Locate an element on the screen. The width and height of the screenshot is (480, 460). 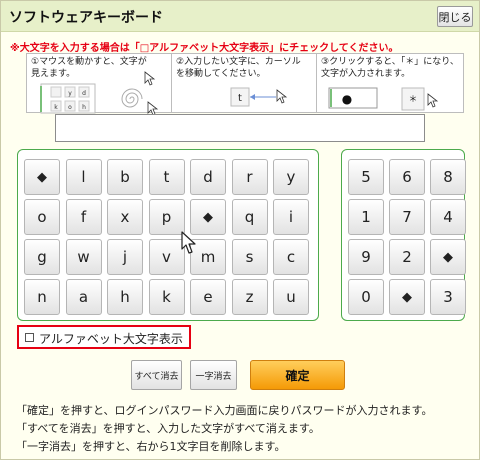
letter-key: s is located at coordinates (249, 257).